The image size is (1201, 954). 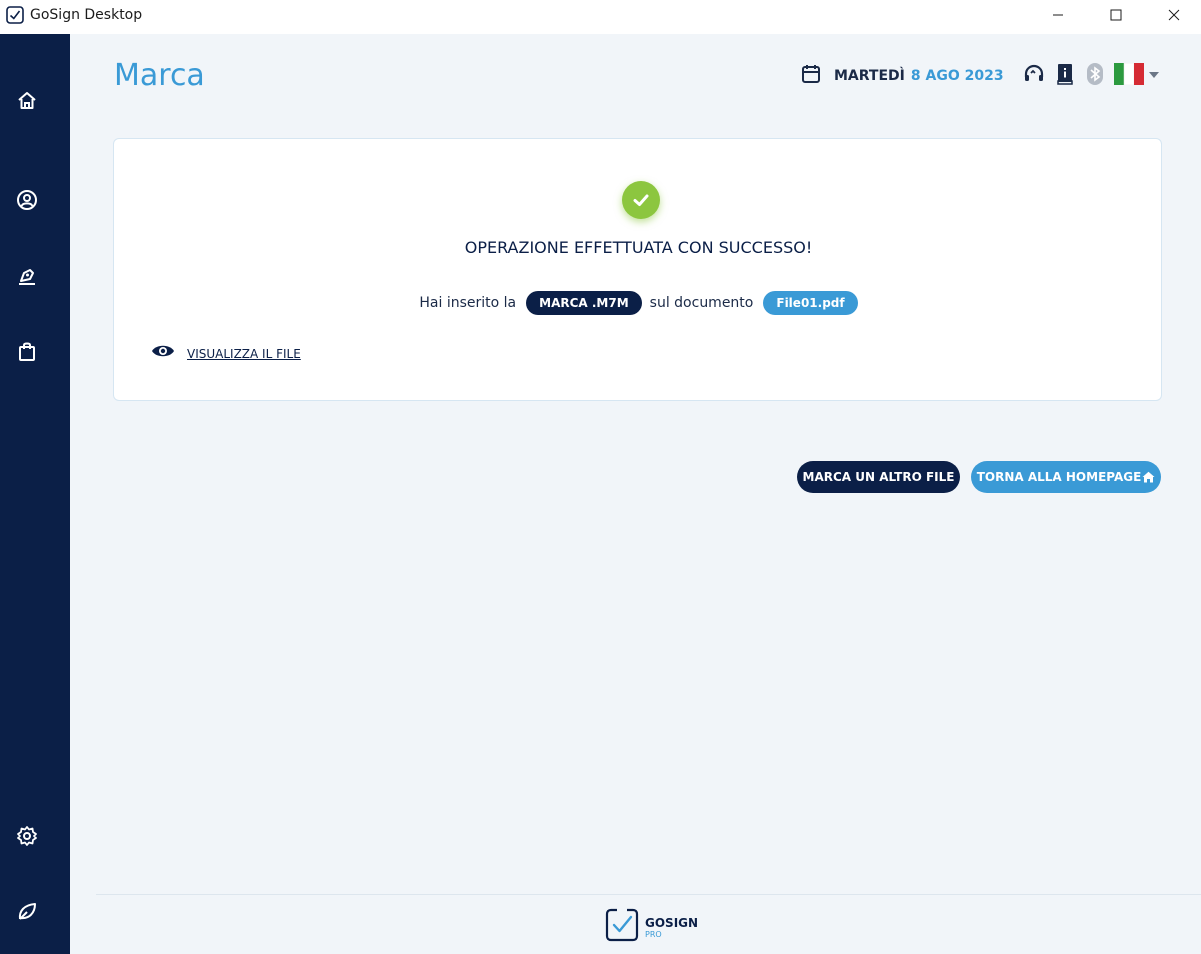 I want to click on close-button, so click(x=1174, y=16).